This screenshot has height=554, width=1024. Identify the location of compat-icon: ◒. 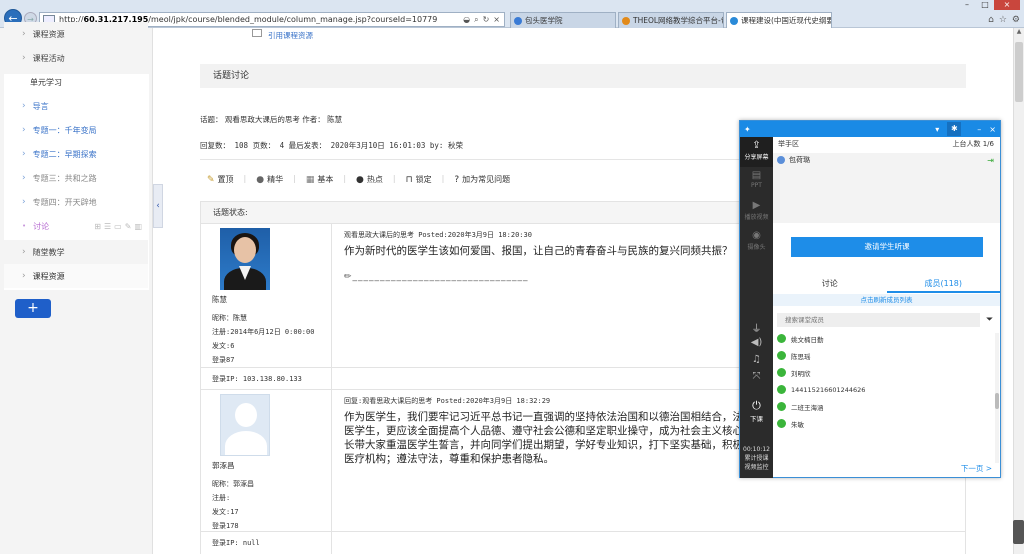
(466, 20).